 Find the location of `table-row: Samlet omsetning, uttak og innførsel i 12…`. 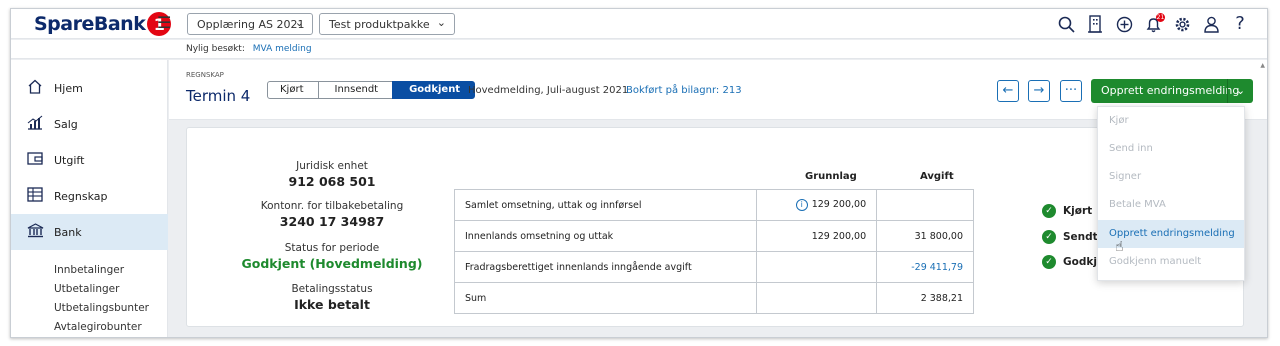

table-row: Samlet omsetning, uttak og innførsel i 12… is located at coordinates (713, 205).